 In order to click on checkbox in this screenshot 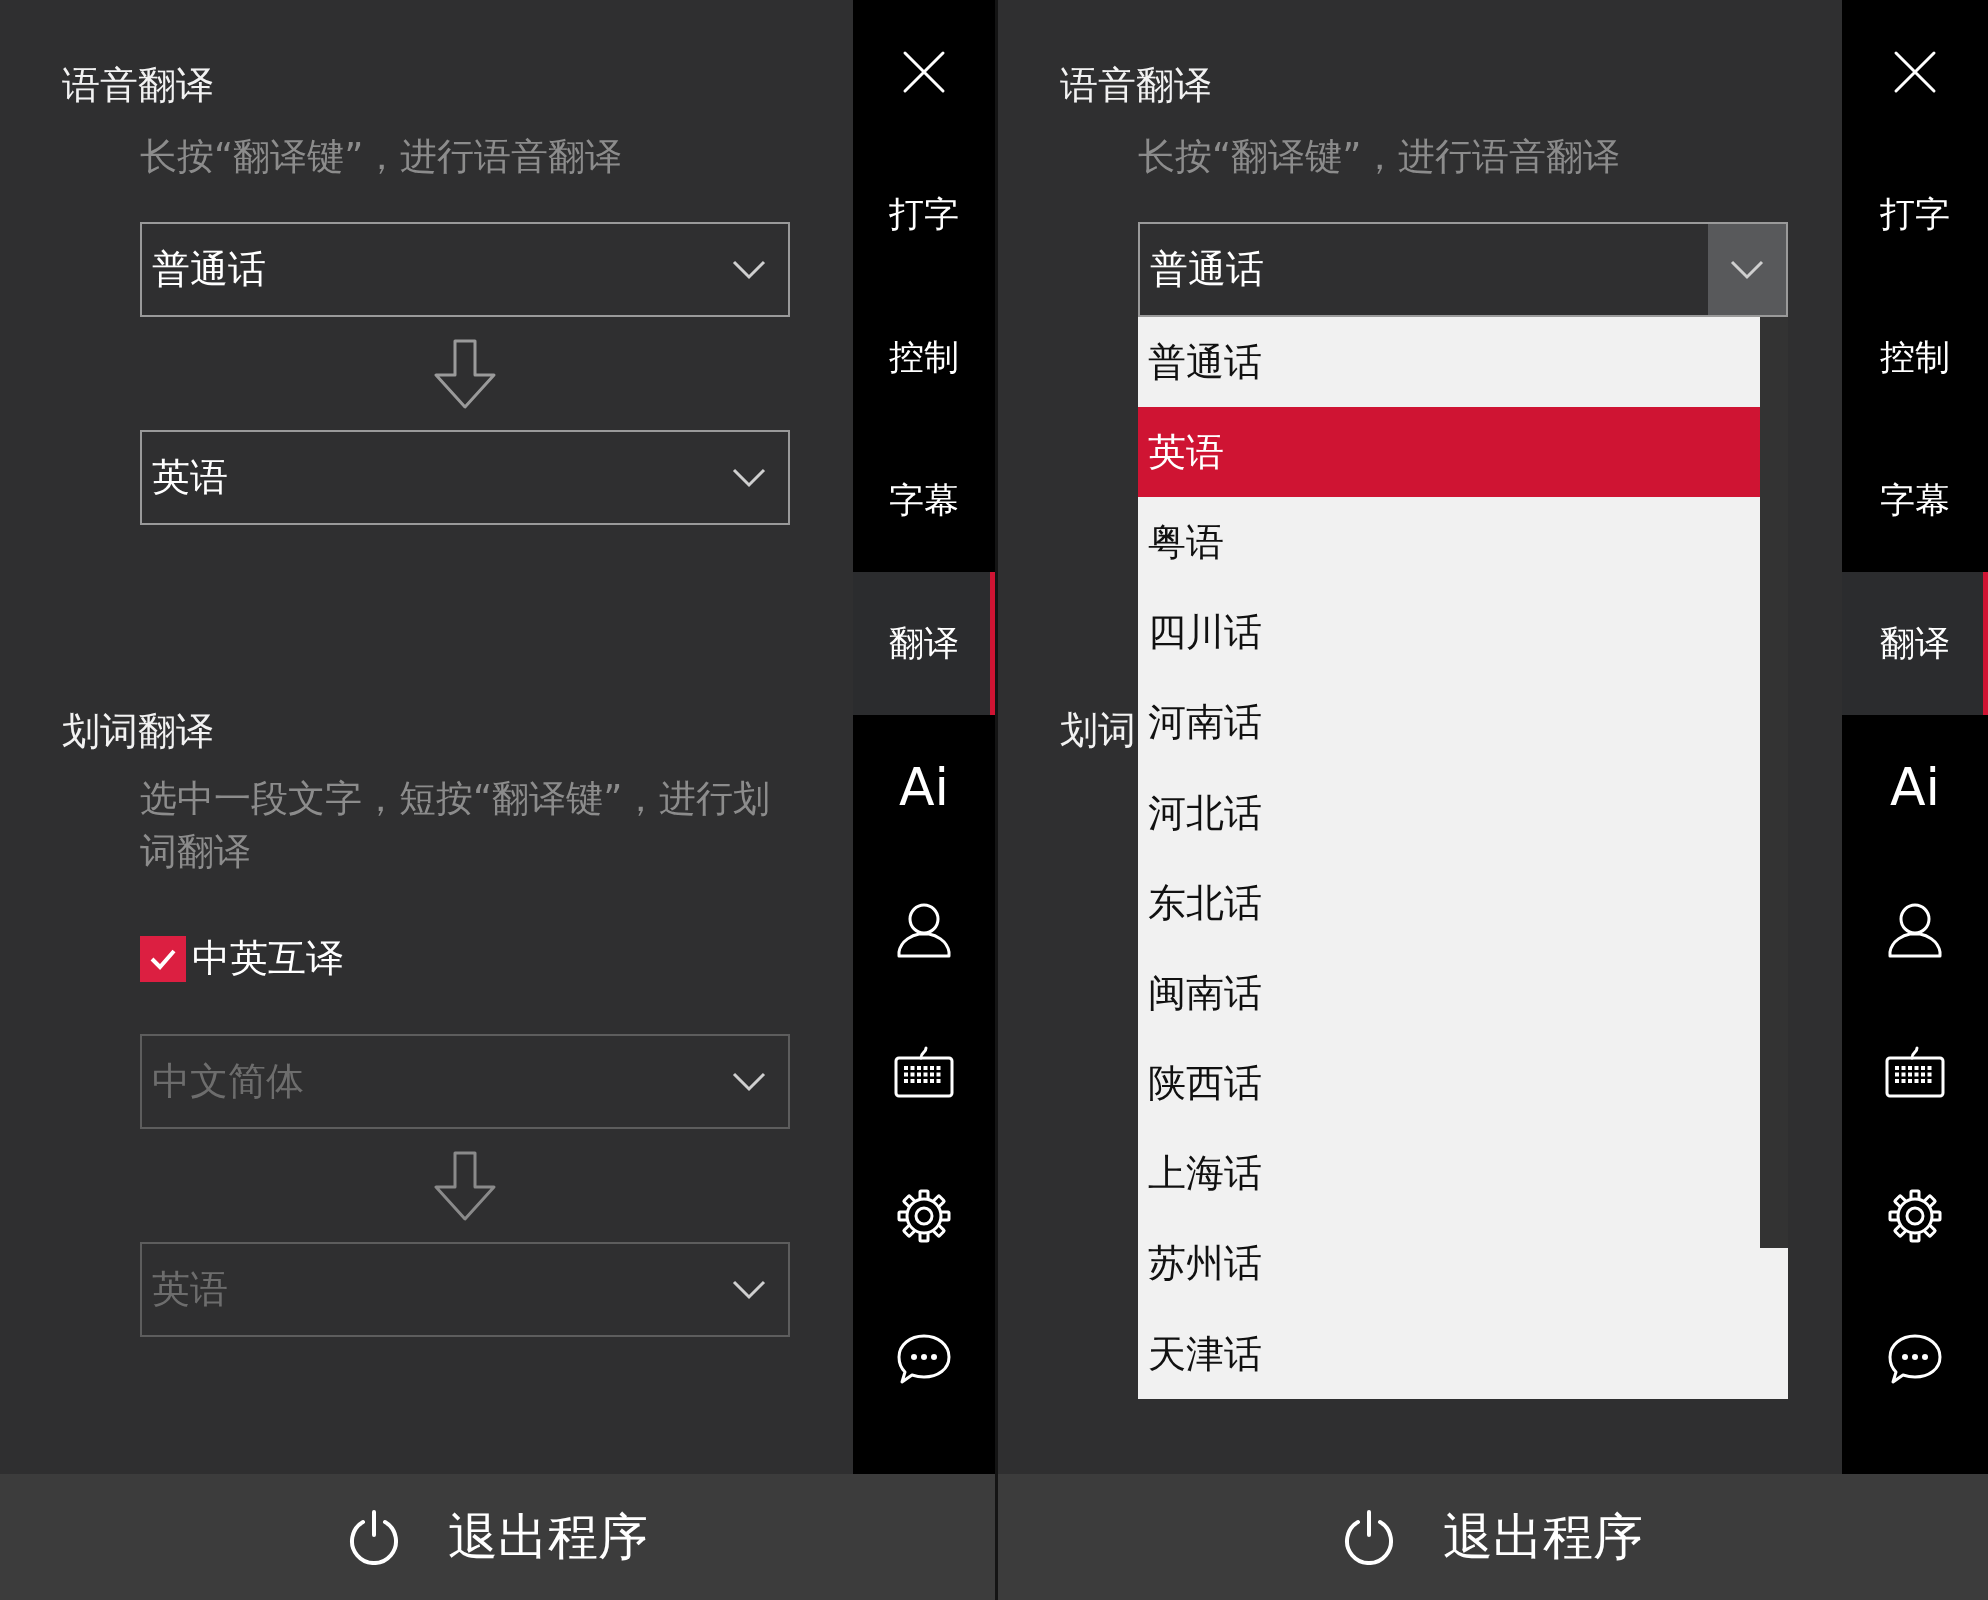, I will do `click(163, 958)`.